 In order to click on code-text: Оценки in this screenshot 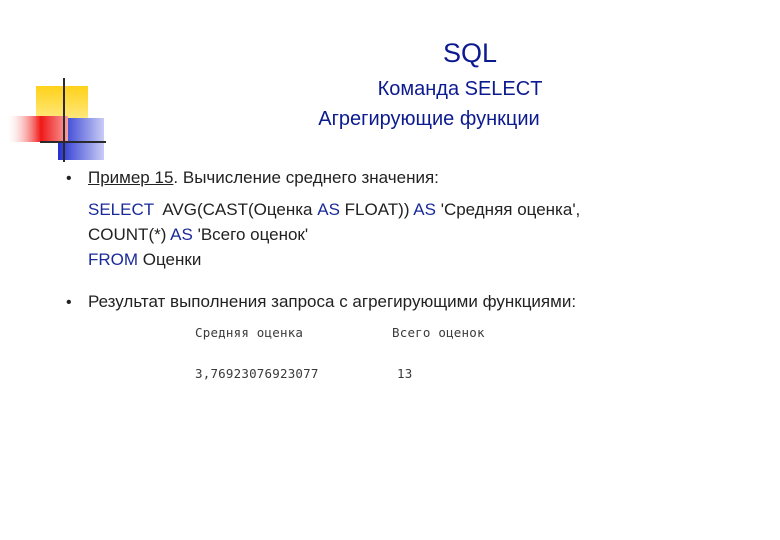, I will do `click(170, 259)`.